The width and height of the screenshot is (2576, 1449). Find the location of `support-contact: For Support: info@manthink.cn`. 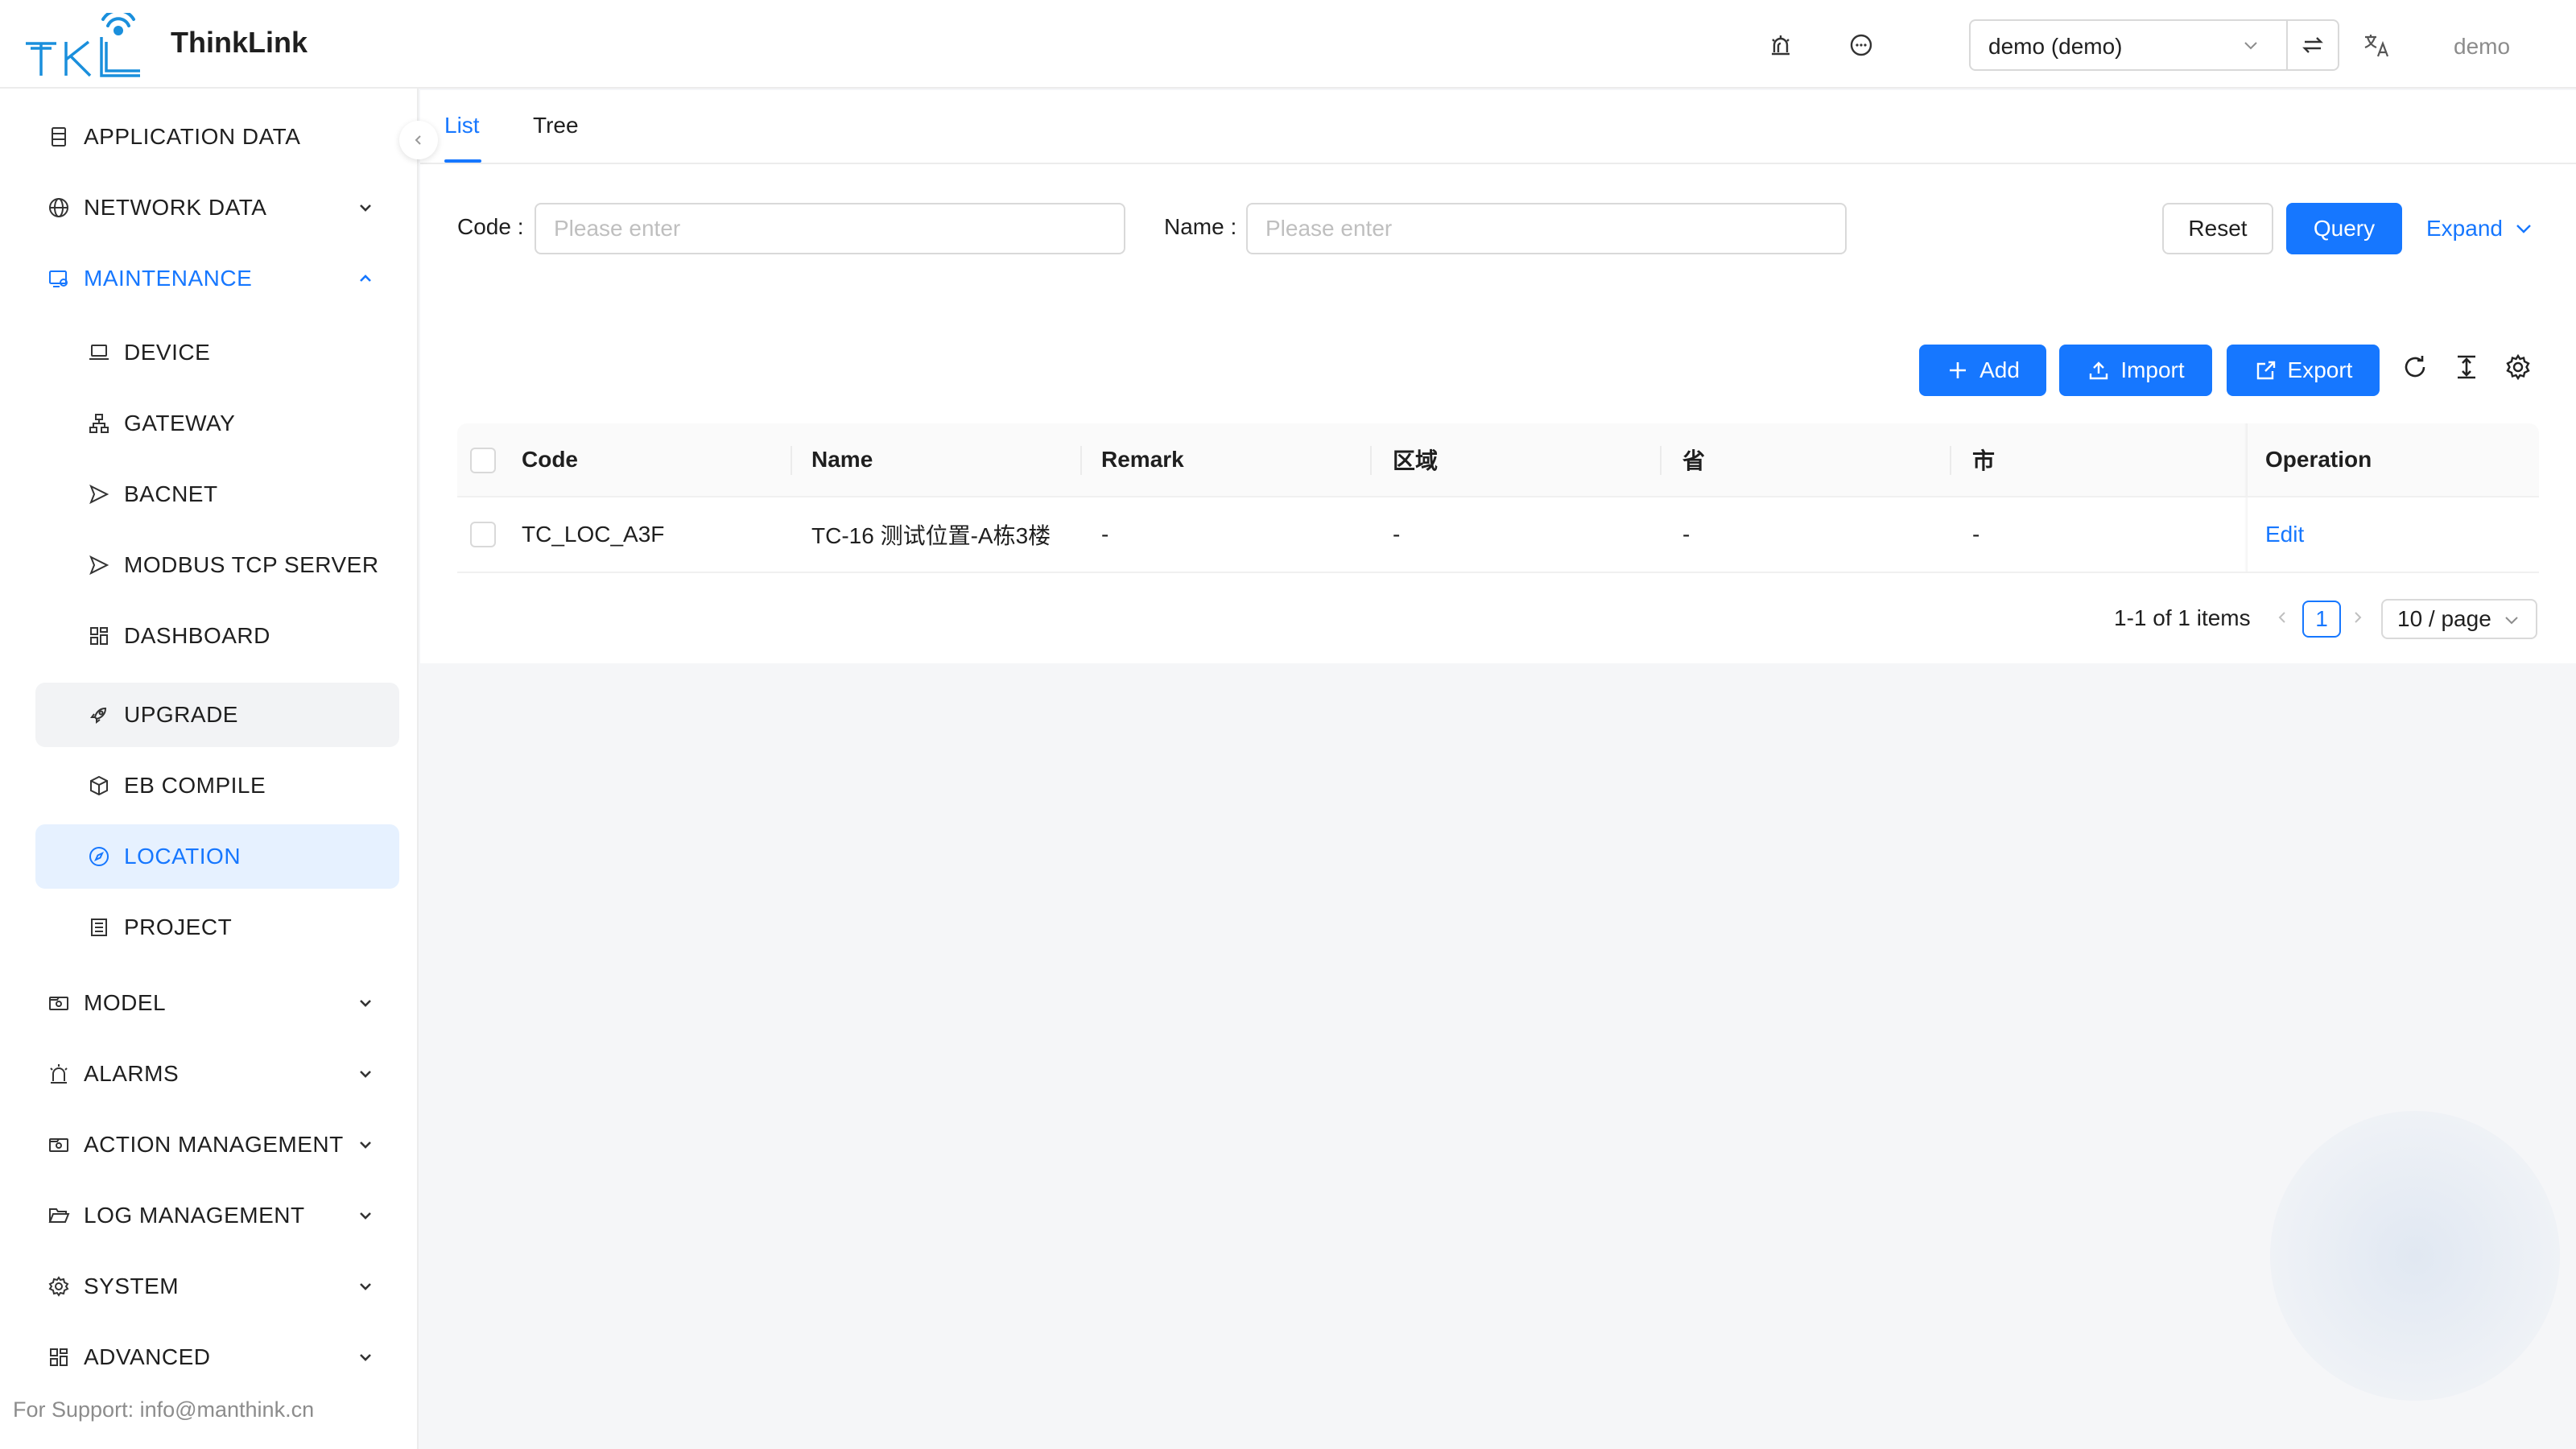

support-contact: For Support: info@manthink.cn is located at coordinates (164, 1409).